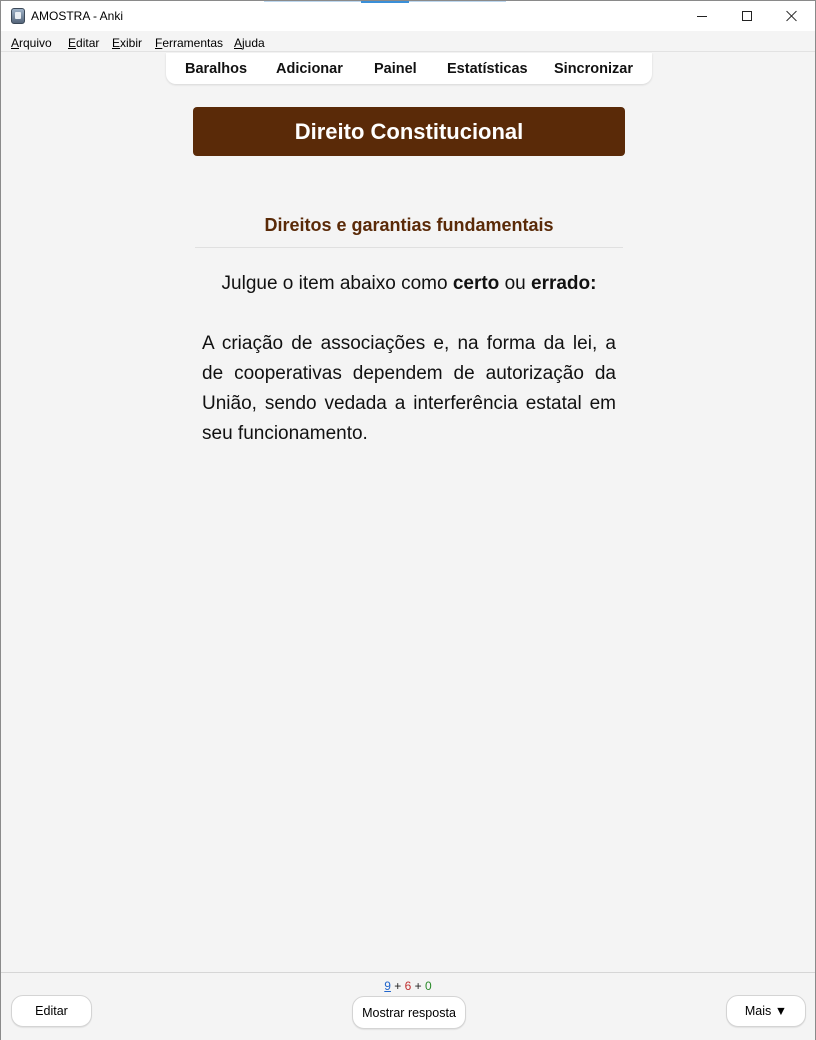  Describe the element at coordinates (766, 1011) in the screenshot. I see `more-button: Mais ▼` at that location.